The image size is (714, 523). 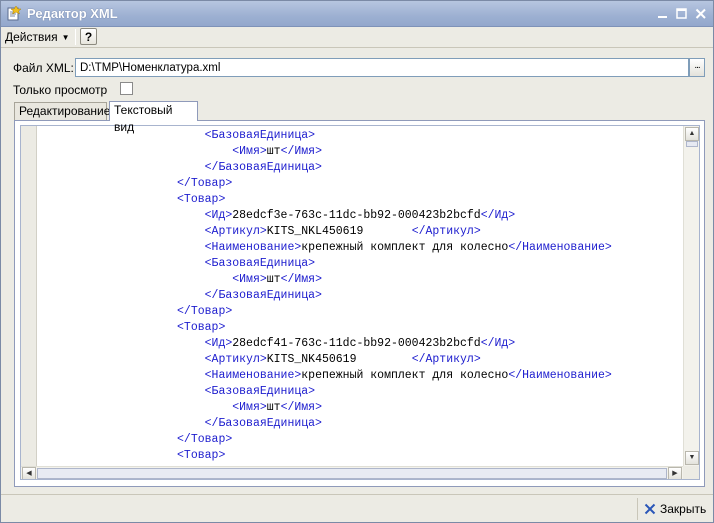 I want to click on scroll-right-icon: ▶, so click(x=675, y=473).